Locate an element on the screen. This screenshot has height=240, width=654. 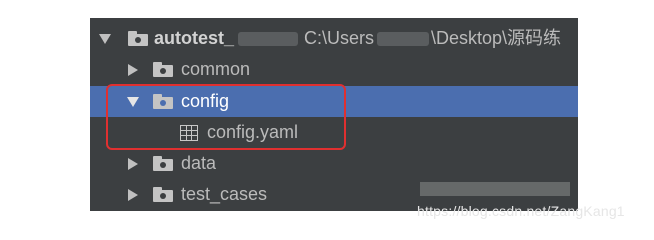
root-path-prefix: C:\Users is located at coordinates (339, 38).